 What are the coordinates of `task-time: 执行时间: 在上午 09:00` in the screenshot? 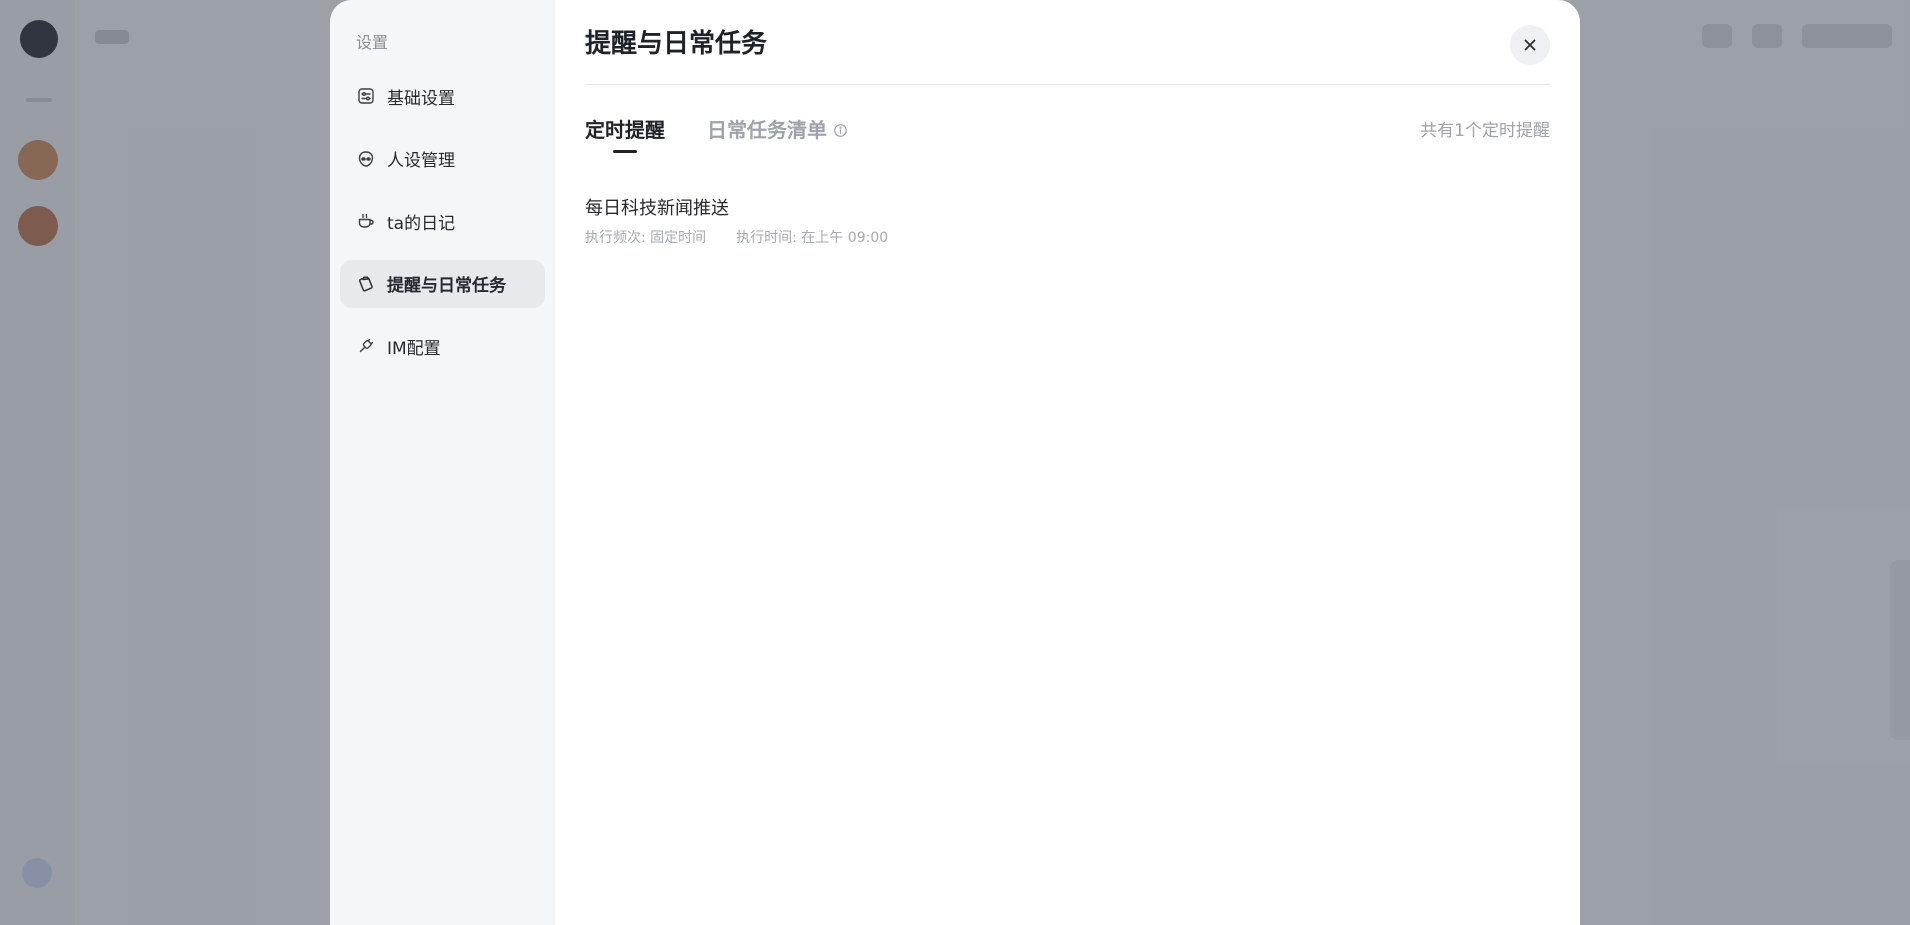 It's located at (812, 238).